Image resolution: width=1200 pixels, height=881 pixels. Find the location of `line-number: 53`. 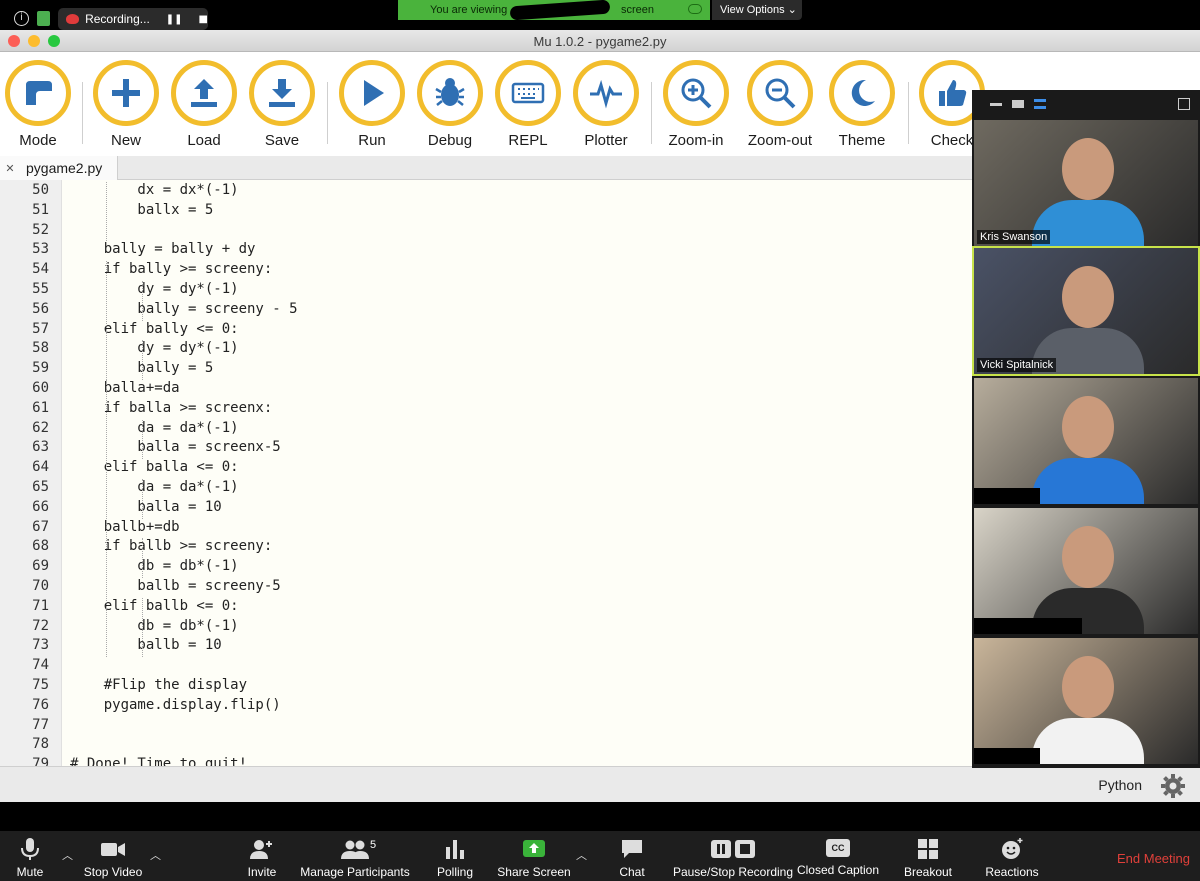

line-number: 53 is located at coordinates (40, 249).